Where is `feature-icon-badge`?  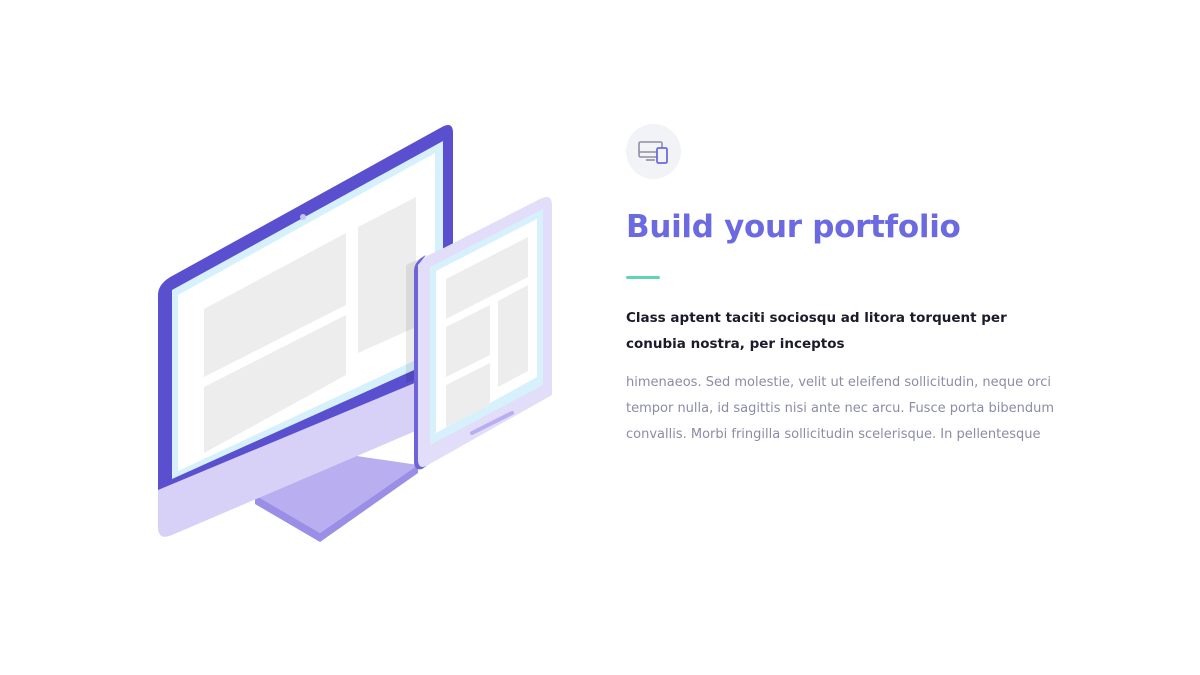 feature-icon-badge is located at coordinates (653, 151).